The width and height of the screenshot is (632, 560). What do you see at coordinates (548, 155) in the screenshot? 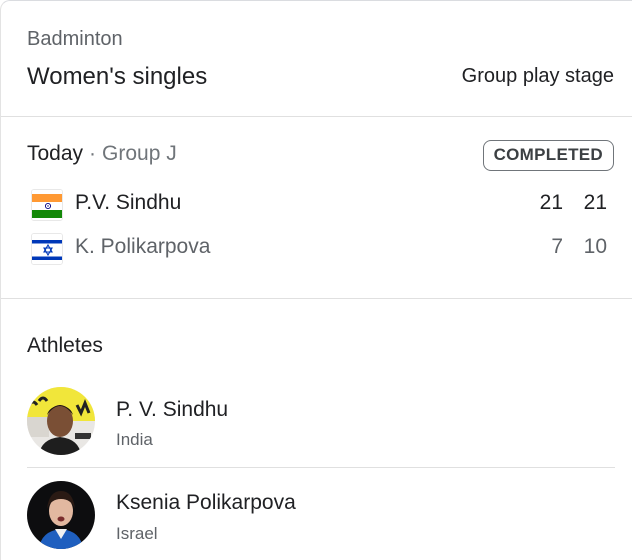
I see `status-badge: COMPLETED` at bounding box center [548, 155].